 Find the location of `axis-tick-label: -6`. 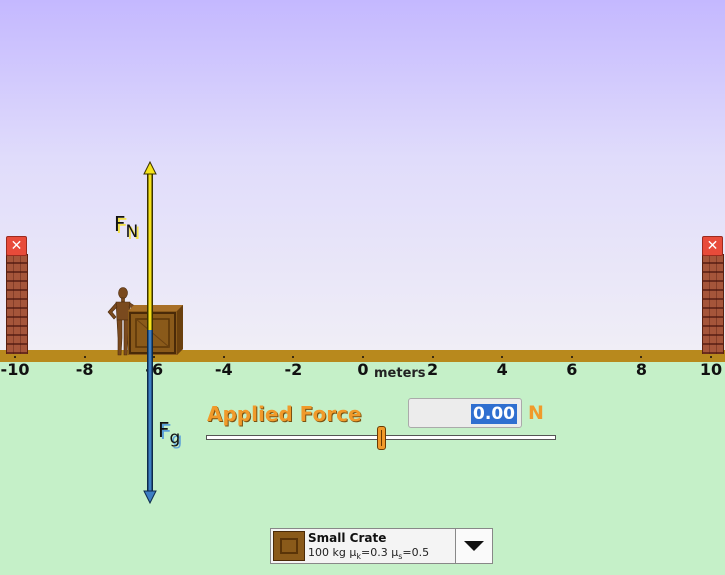

axis-tick-label: -6 is located at coordinates (154, 369).